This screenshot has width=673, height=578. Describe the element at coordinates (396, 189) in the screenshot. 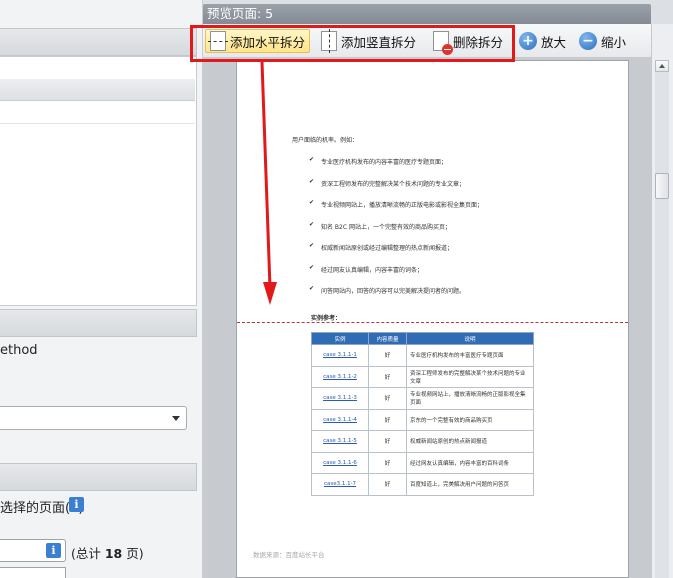

I see `list-item: 资深工程师发布的完整解决某个技术问题的专业文章；` at that location.